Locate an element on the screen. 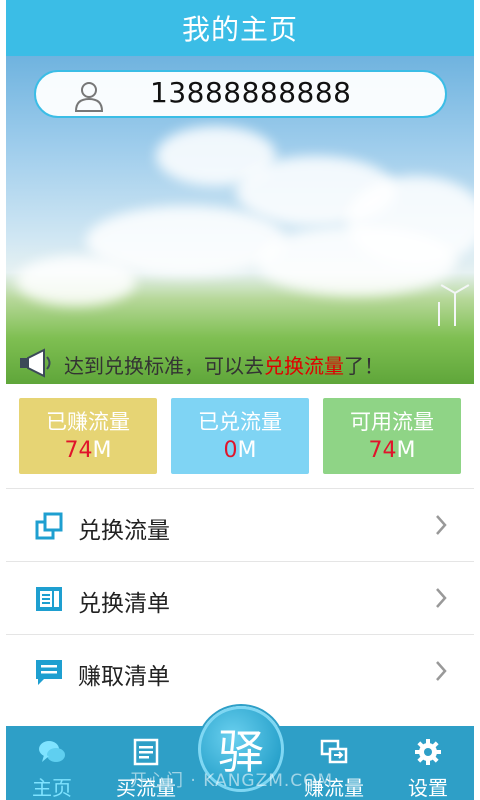 The height and width of the screenshot is (800, 480). account-box: 13888888888 is located at coordinates (240, 94).